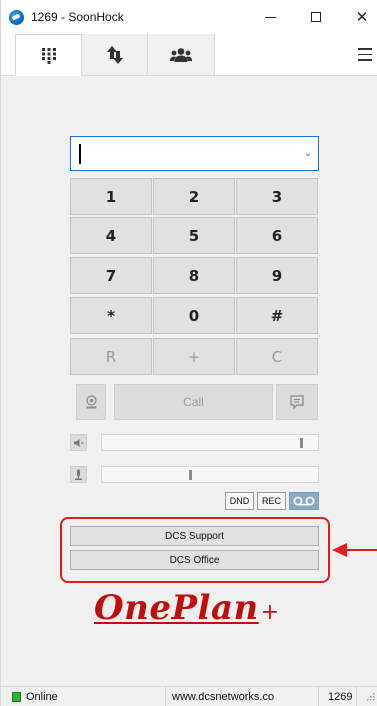  I want to click on minimize-button, so click(270, 17).